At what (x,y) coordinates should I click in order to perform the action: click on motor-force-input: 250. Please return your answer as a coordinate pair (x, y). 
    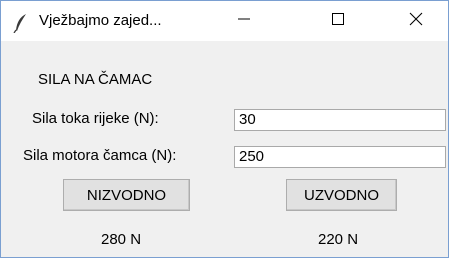
    Looking at the image, I should click on (340, 157).